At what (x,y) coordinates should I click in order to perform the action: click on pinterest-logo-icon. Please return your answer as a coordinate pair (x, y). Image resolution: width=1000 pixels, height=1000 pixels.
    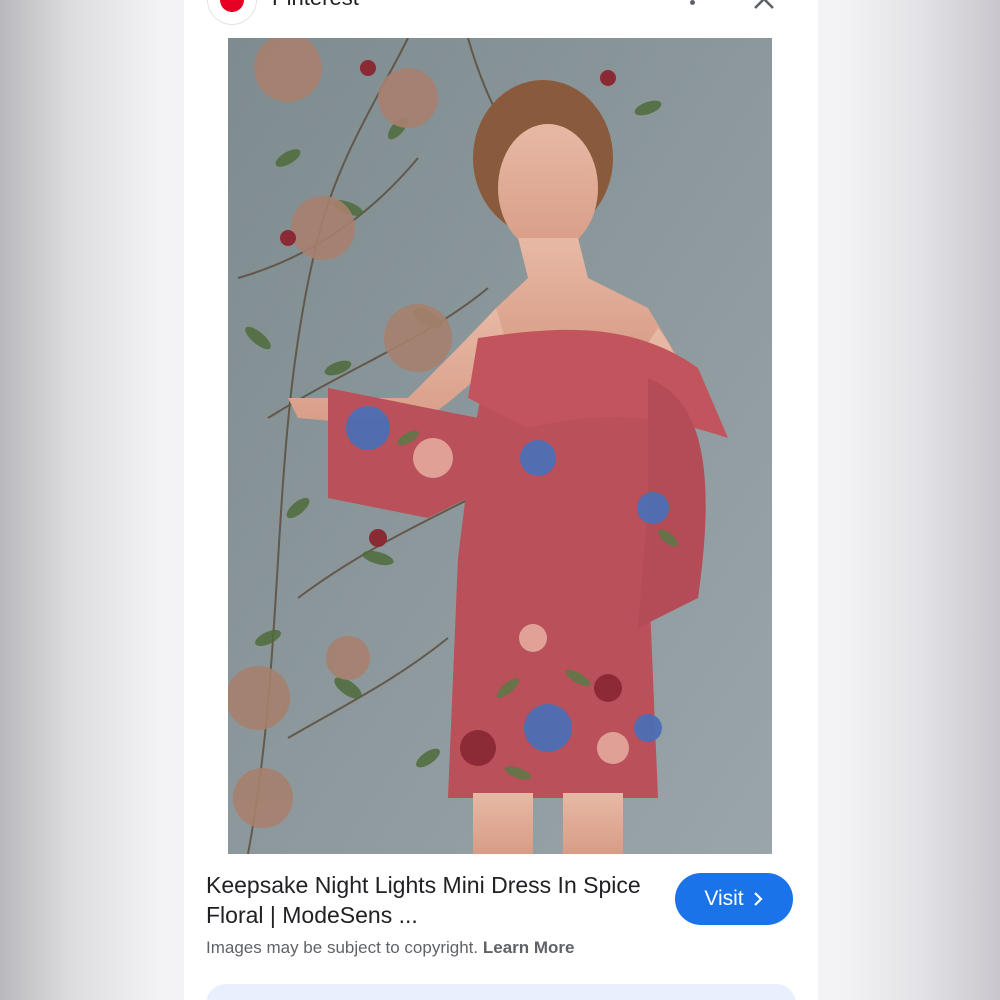
    Looking at the image, I should click on (232, 12).